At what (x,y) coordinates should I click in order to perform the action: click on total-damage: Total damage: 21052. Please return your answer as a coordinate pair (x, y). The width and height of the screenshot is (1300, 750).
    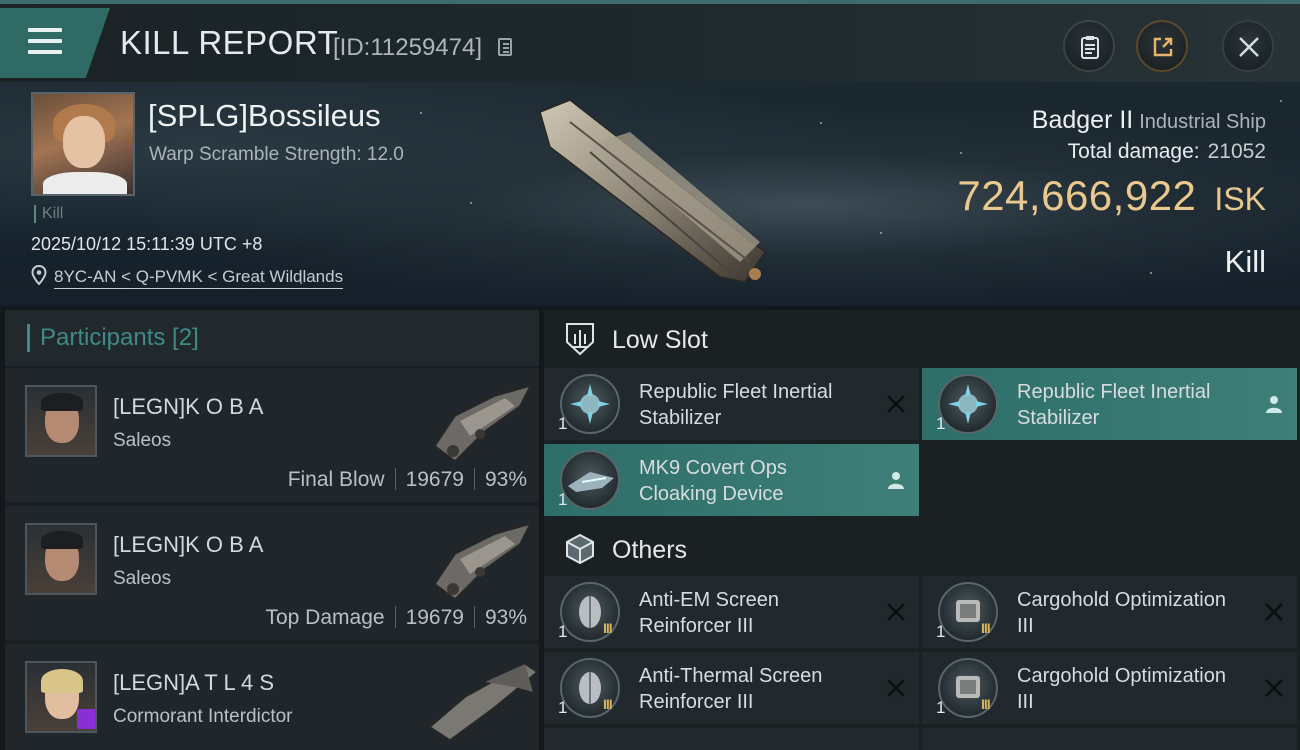
    Looking at the image, I should click on (1167, 152).